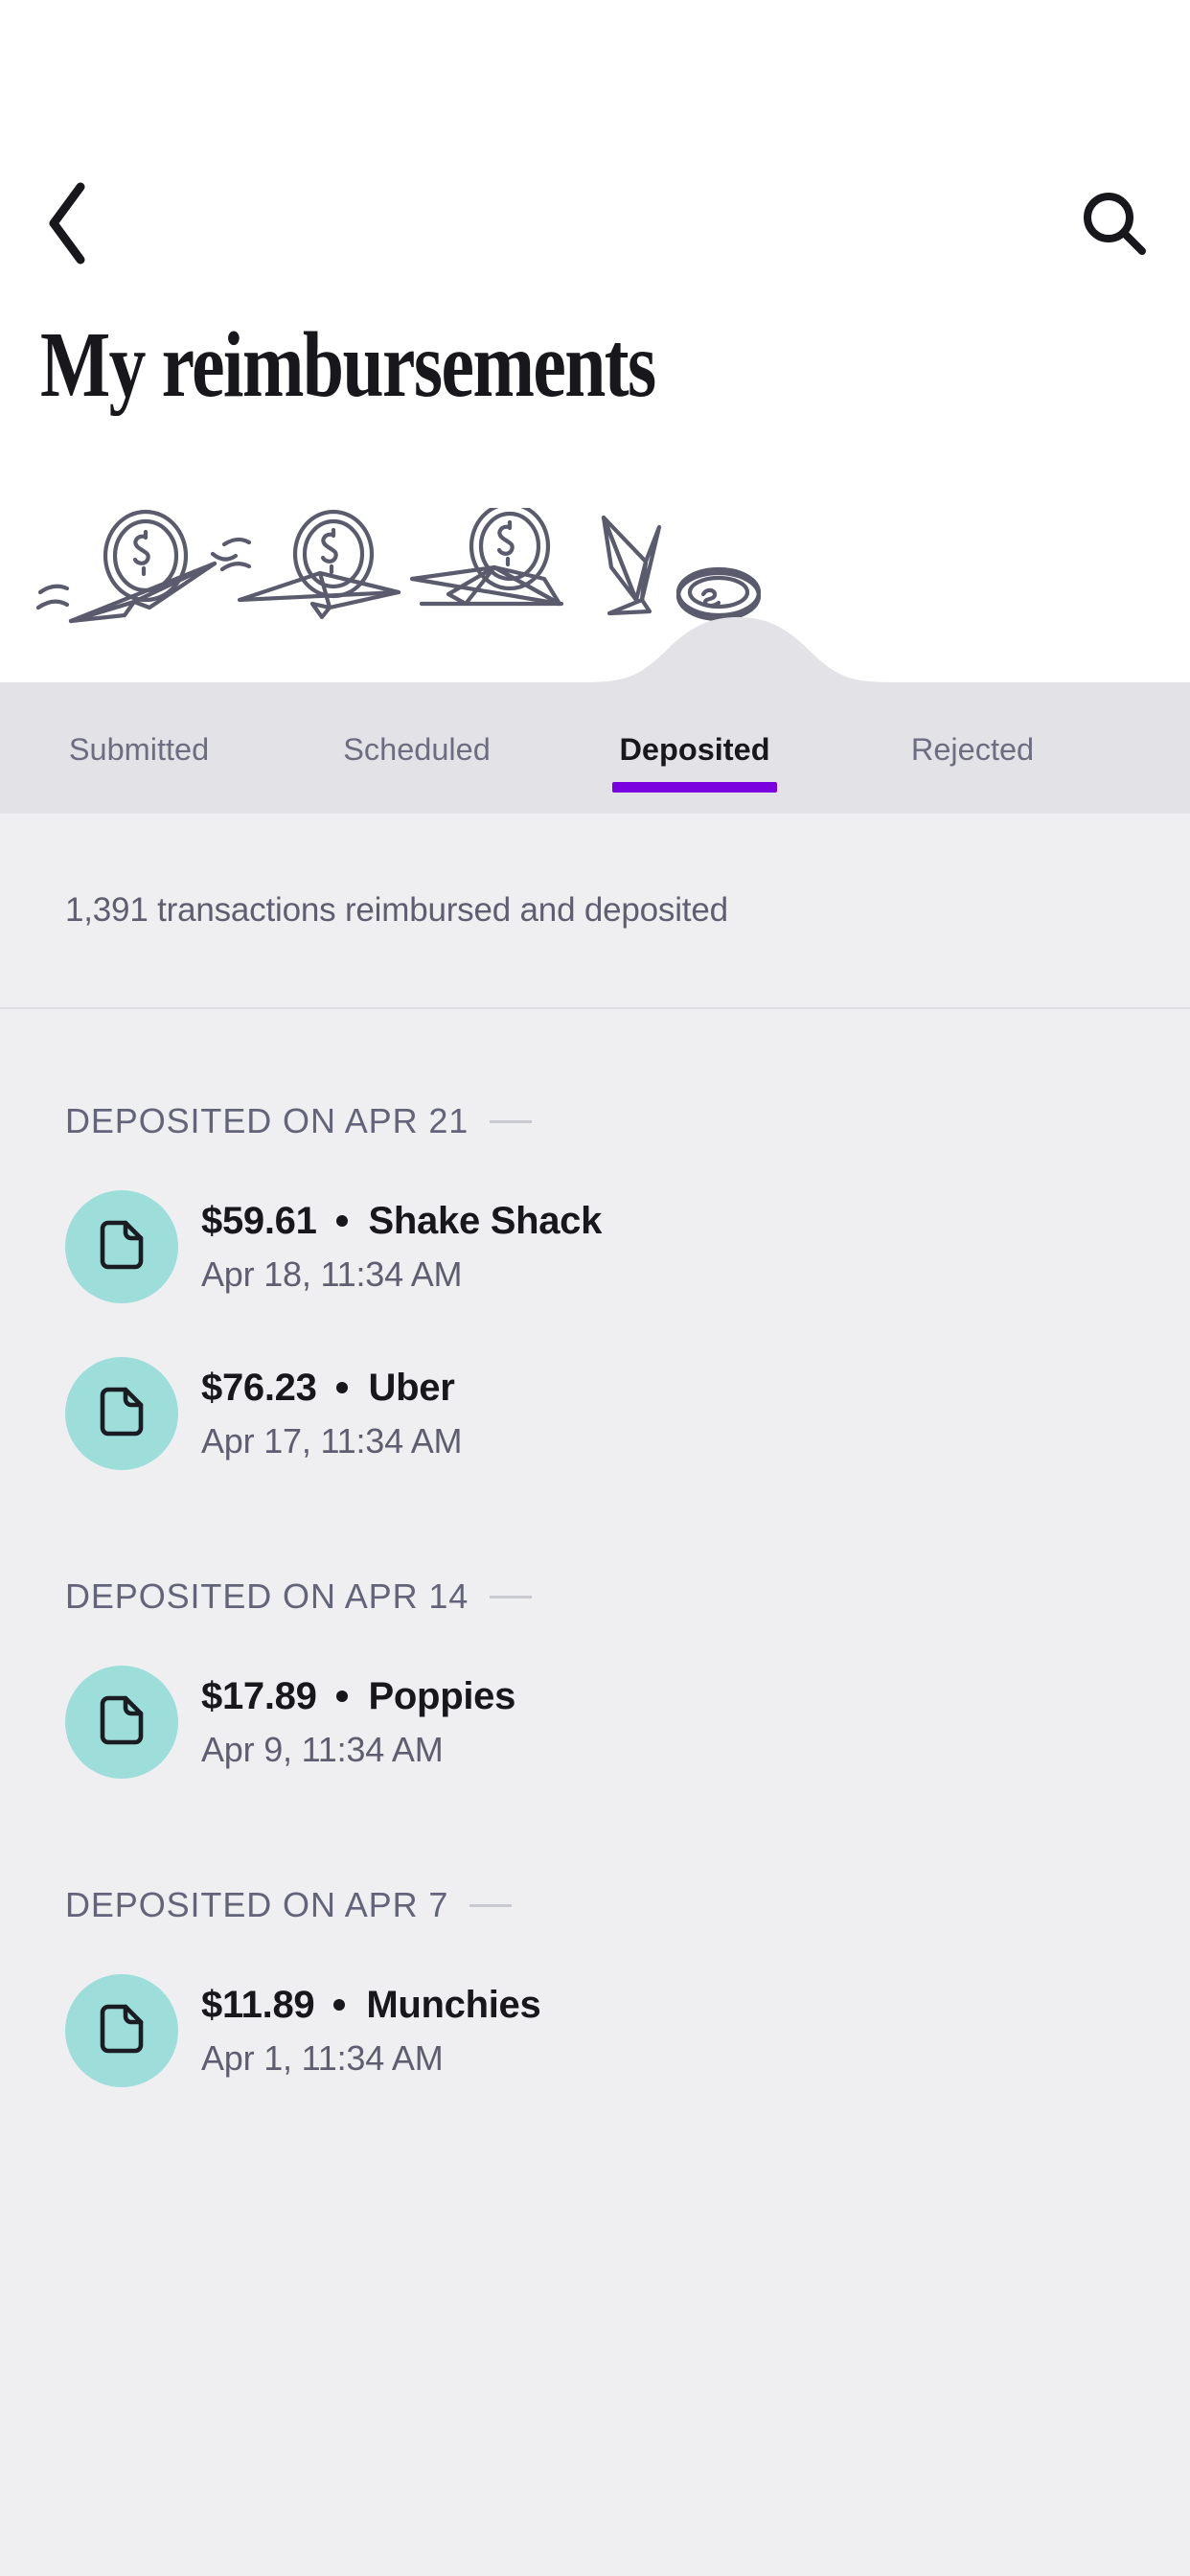  What do you see at coordinates (95, 225) in the screenshot?
I see `back-button` at bounding box center [95, 225].